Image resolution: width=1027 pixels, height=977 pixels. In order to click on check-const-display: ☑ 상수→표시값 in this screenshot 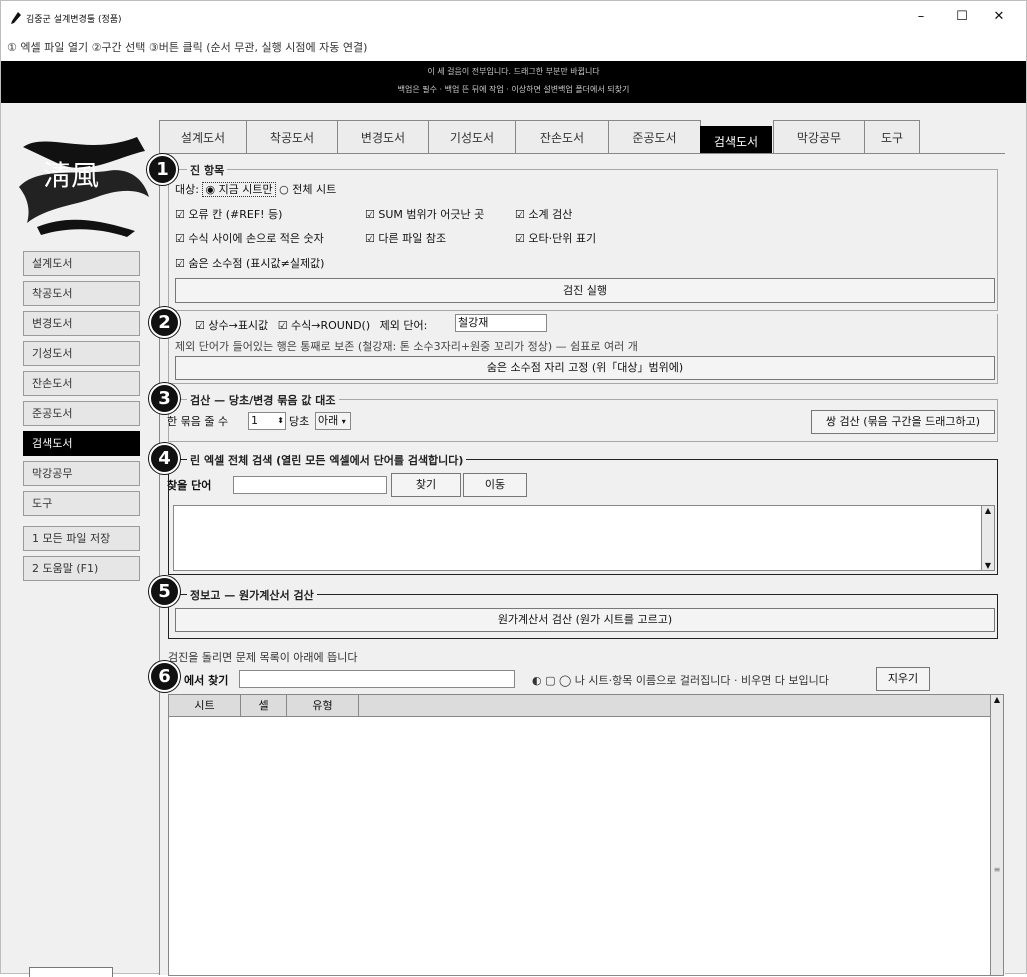, I will do `click(231, 325)`.